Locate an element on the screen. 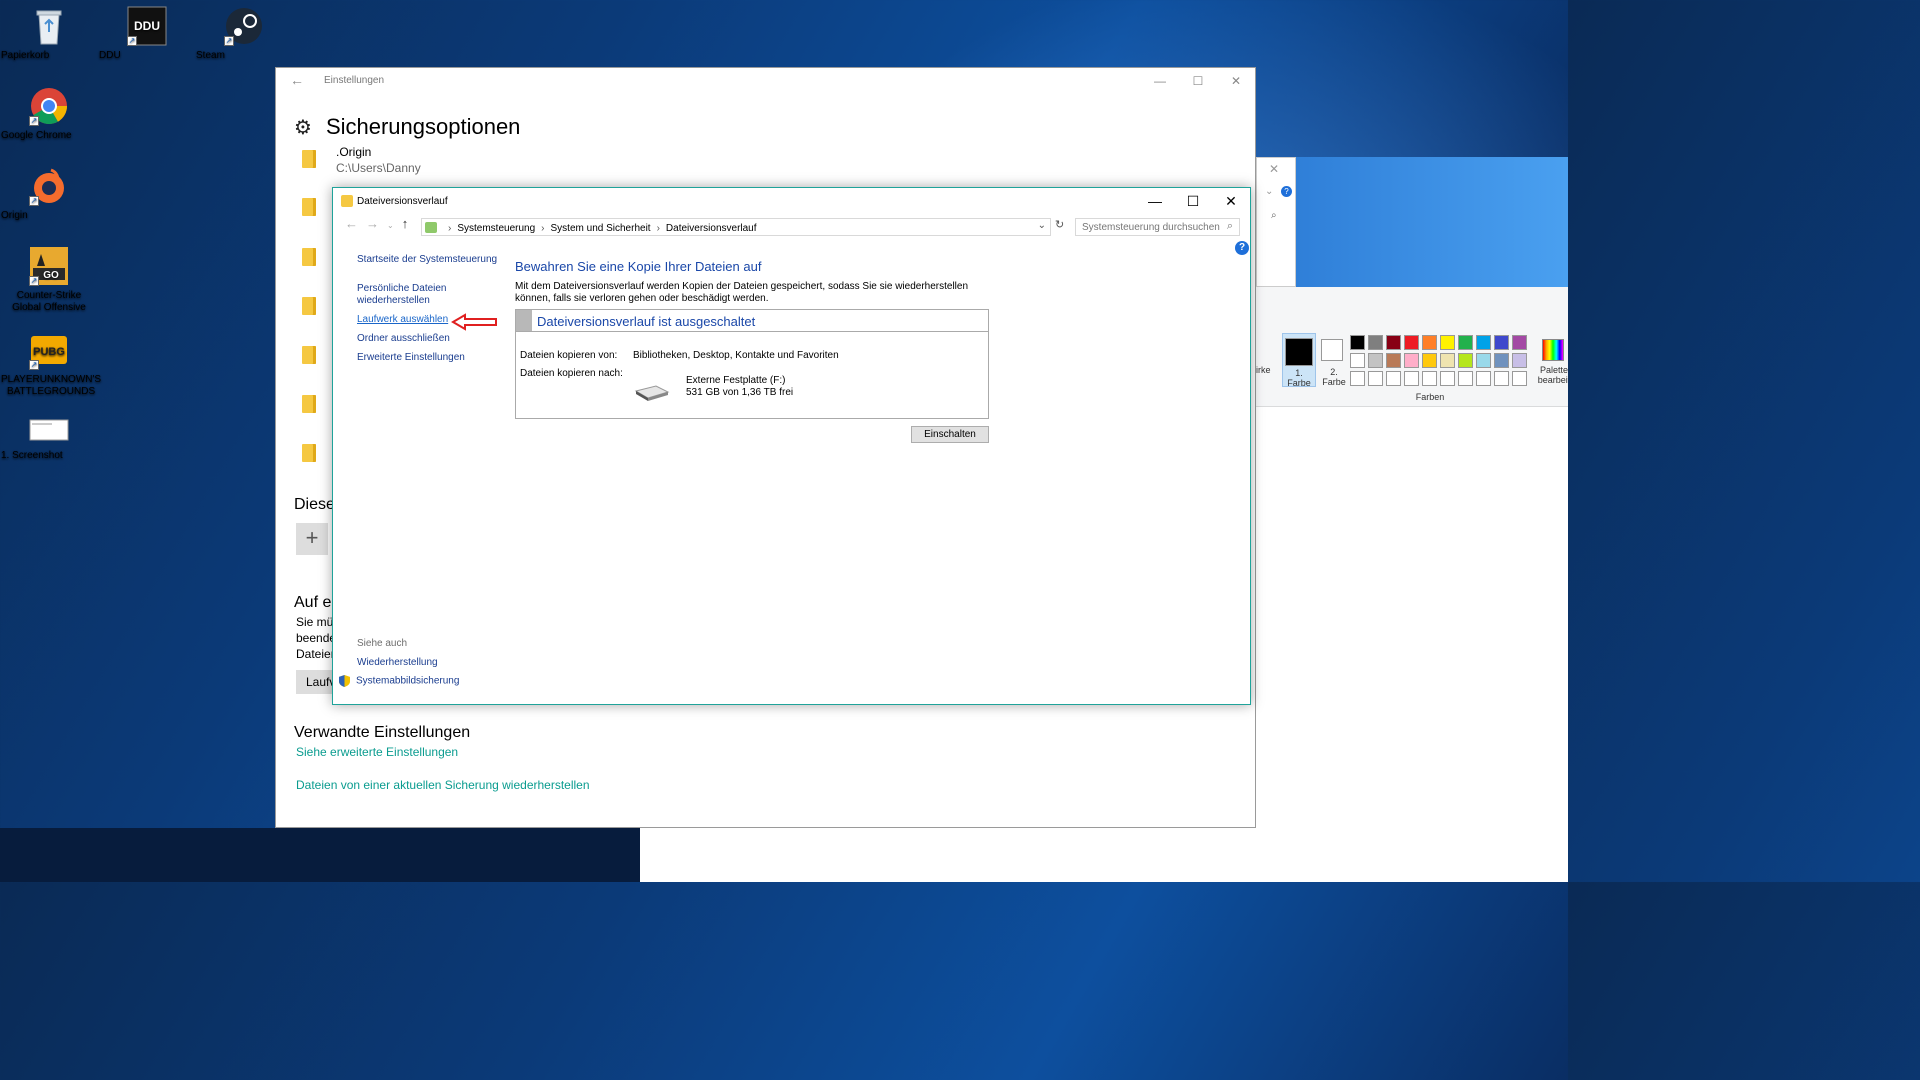 The image size is (1920, 1080). add-folder-button: + is located at coordinates (312, 539).